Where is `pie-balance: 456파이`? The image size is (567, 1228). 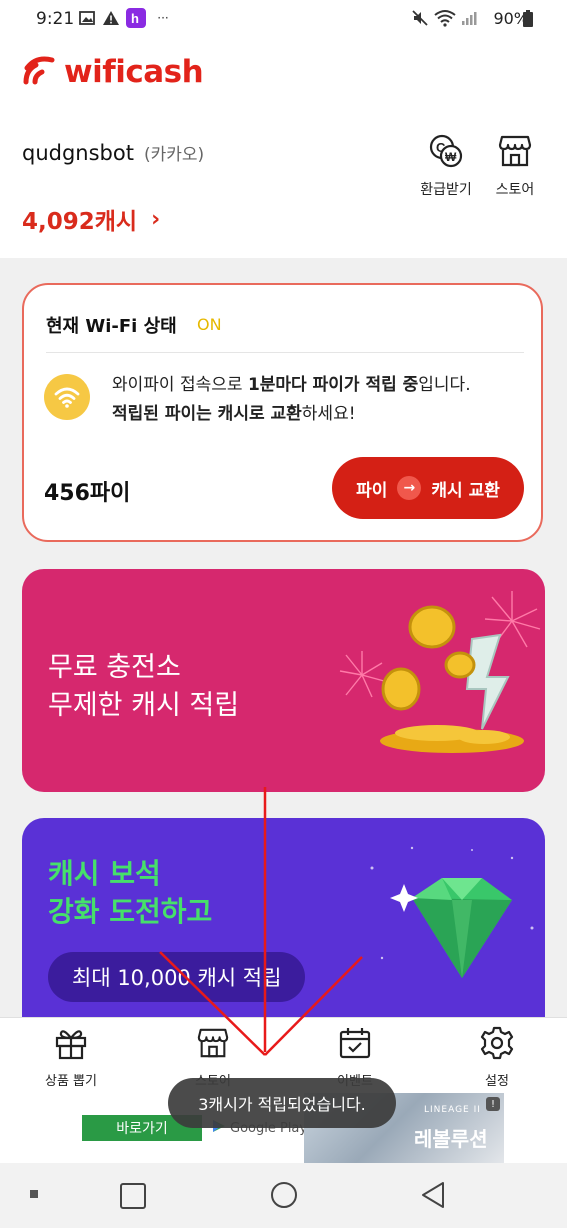 pie-balance: 456파이 is located at coordinates (87, 493).